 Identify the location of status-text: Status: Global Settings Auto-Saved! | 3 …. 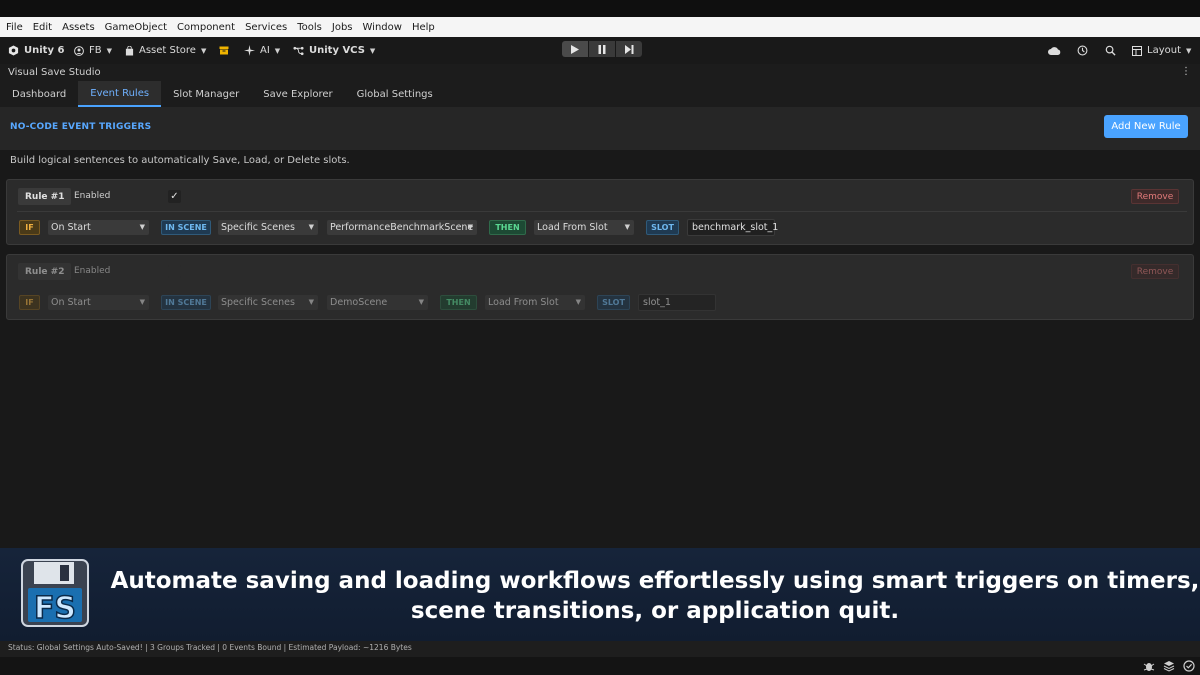
(210, 647).